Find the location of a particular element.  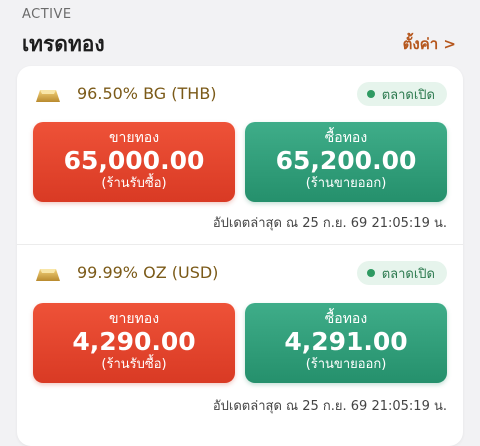

page-title: เทรดทอง is located at coordinates (63, 44).